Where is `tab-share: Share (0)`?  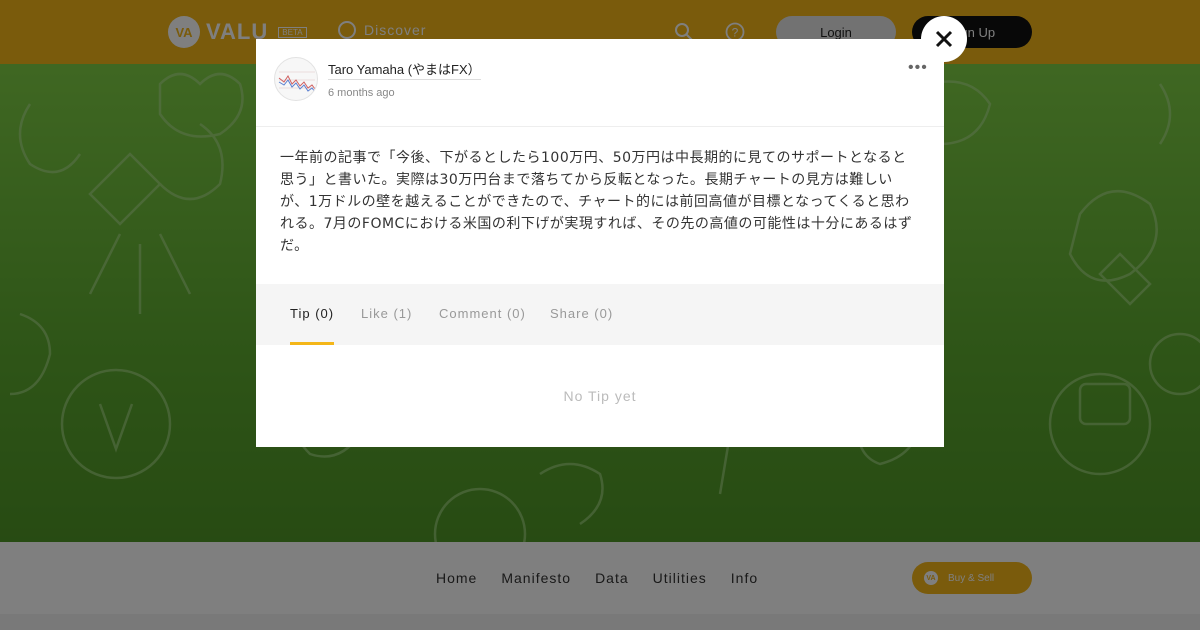
tab-share: Share (0) is located at coordinates (581, 325).